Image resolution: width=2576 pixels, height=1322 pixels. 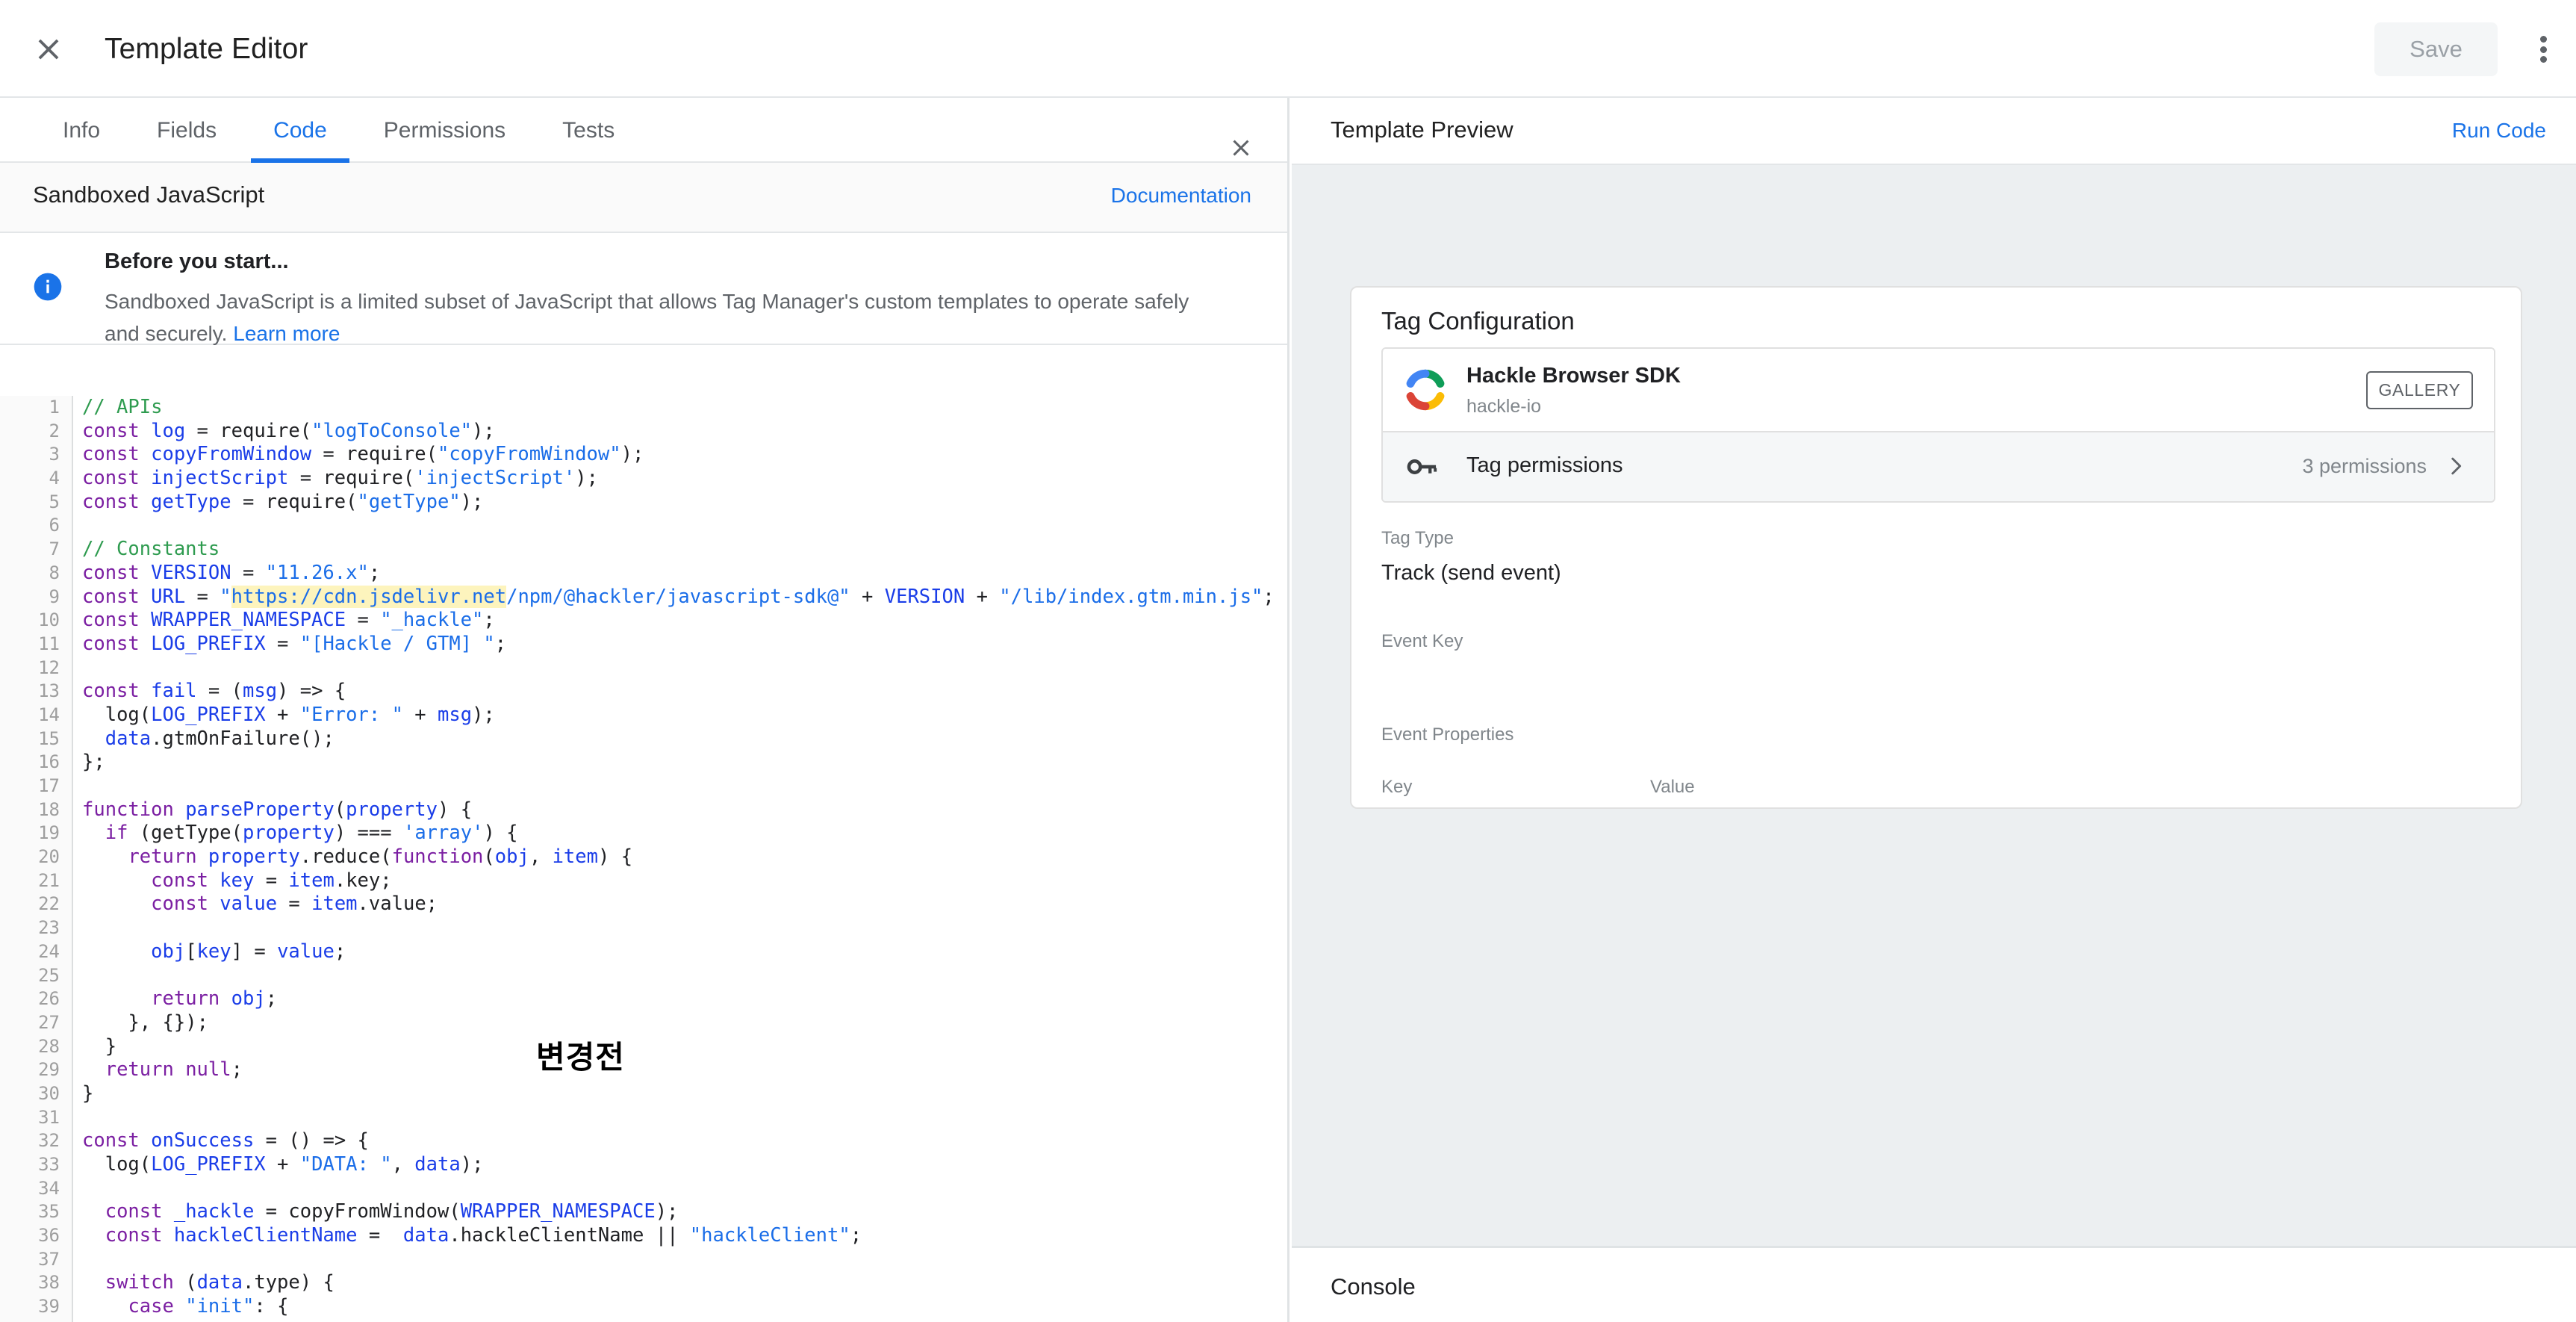 I want to click on tag-type-row: Hackle Browser SDK hackle-io GALLERY, so click(x=1938, y=390).